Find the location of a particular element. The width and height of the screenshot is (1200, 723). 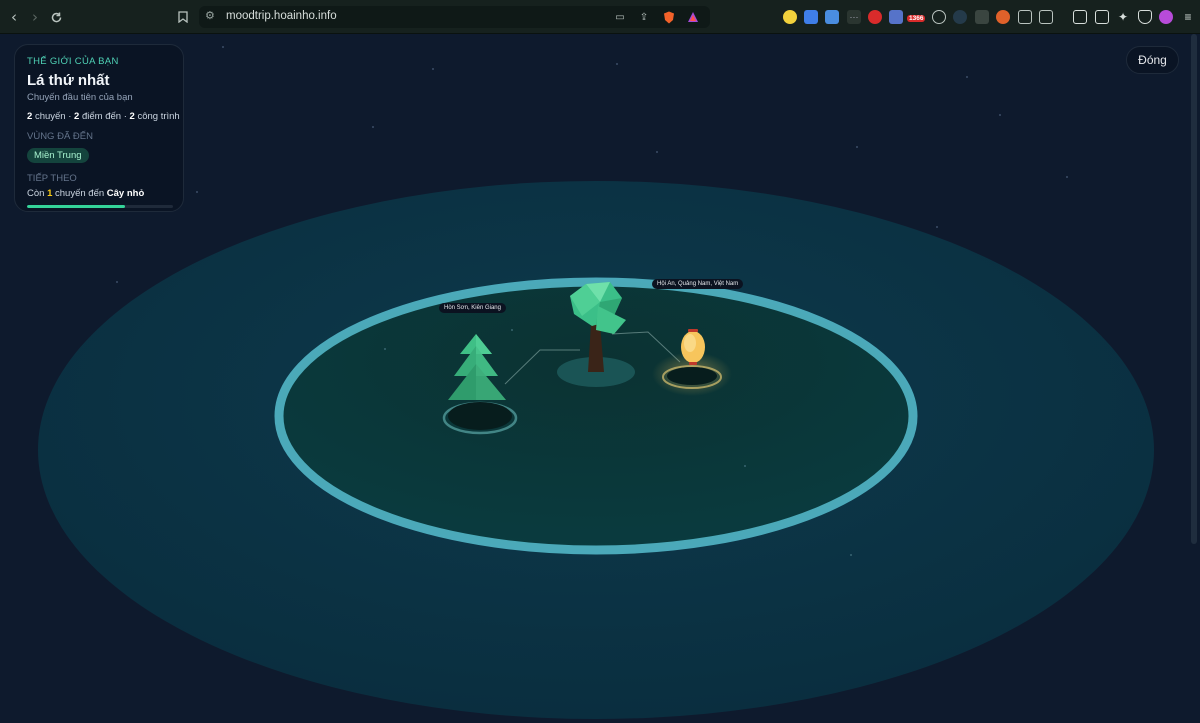

brave-rewards-icon is located at coordinates (693, 17).